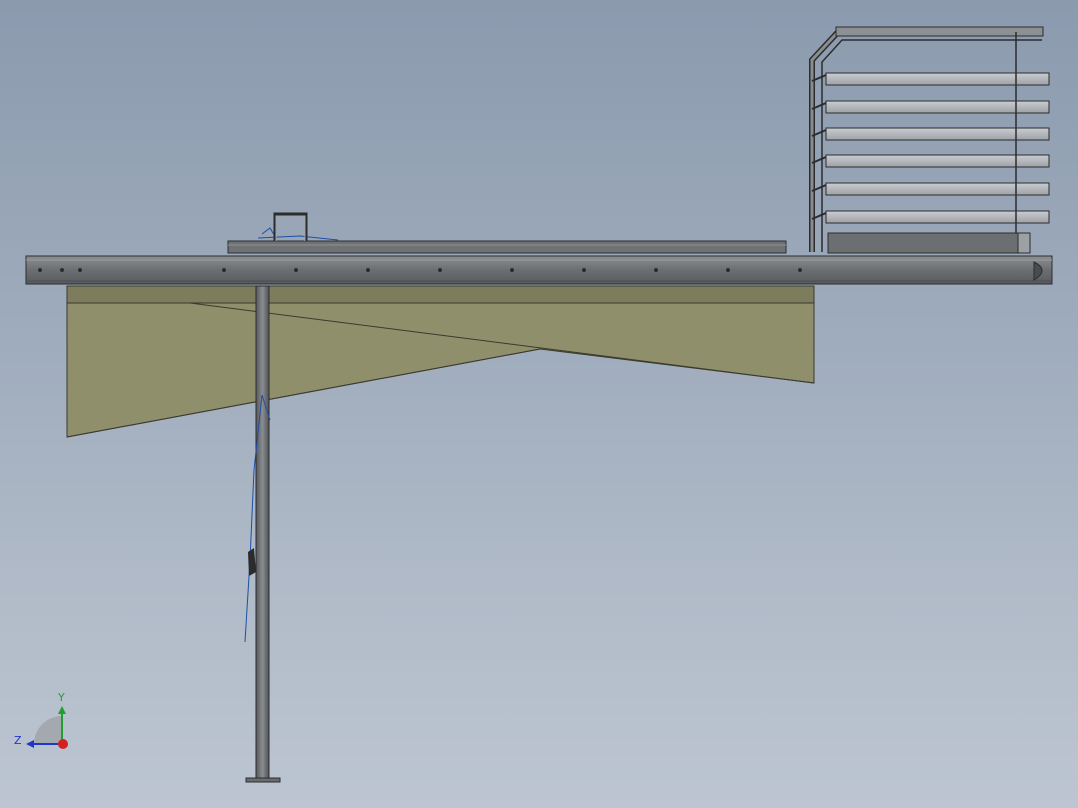  Describe the element at coordinates (262, 533) in the screenshot. I see `post-shaft` at that location.